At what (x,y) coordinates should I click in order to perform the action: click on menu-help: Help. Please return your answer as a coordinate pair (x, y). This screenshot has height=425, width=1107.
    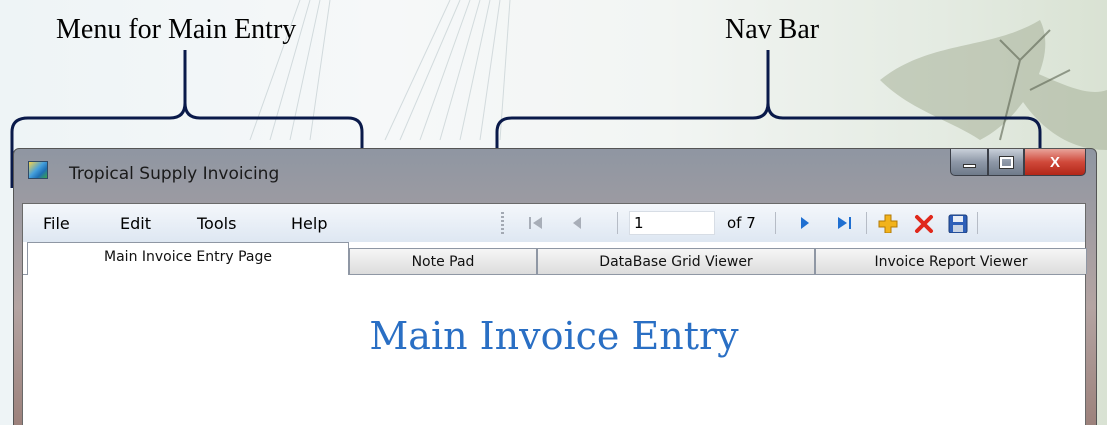
    Looking at the image, I should click on (309, 223).